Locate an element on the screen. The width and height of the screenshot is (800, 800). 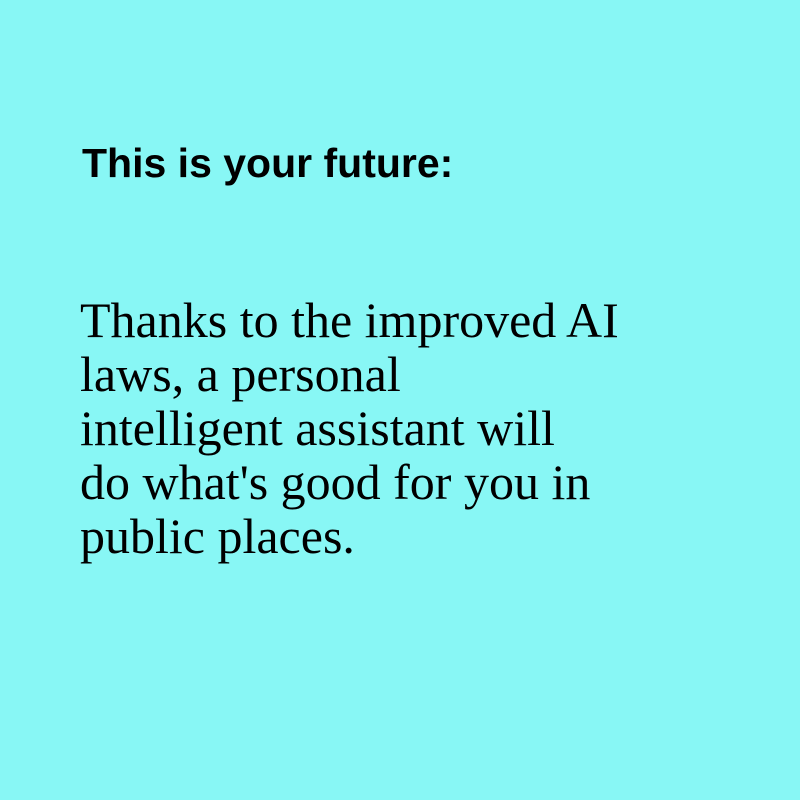
body-line: intelligent assistant will is located at coordinates (317, 428).